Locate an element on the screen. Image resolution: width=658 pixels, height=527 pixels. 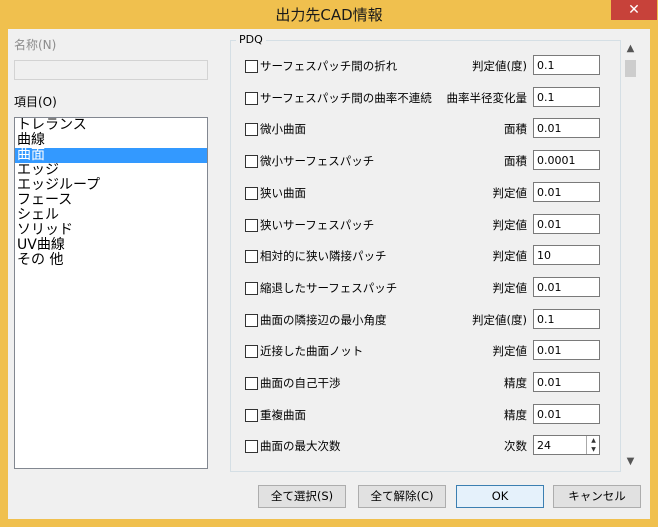
list-item: UV曲線 is located at coordinates (111, 245).